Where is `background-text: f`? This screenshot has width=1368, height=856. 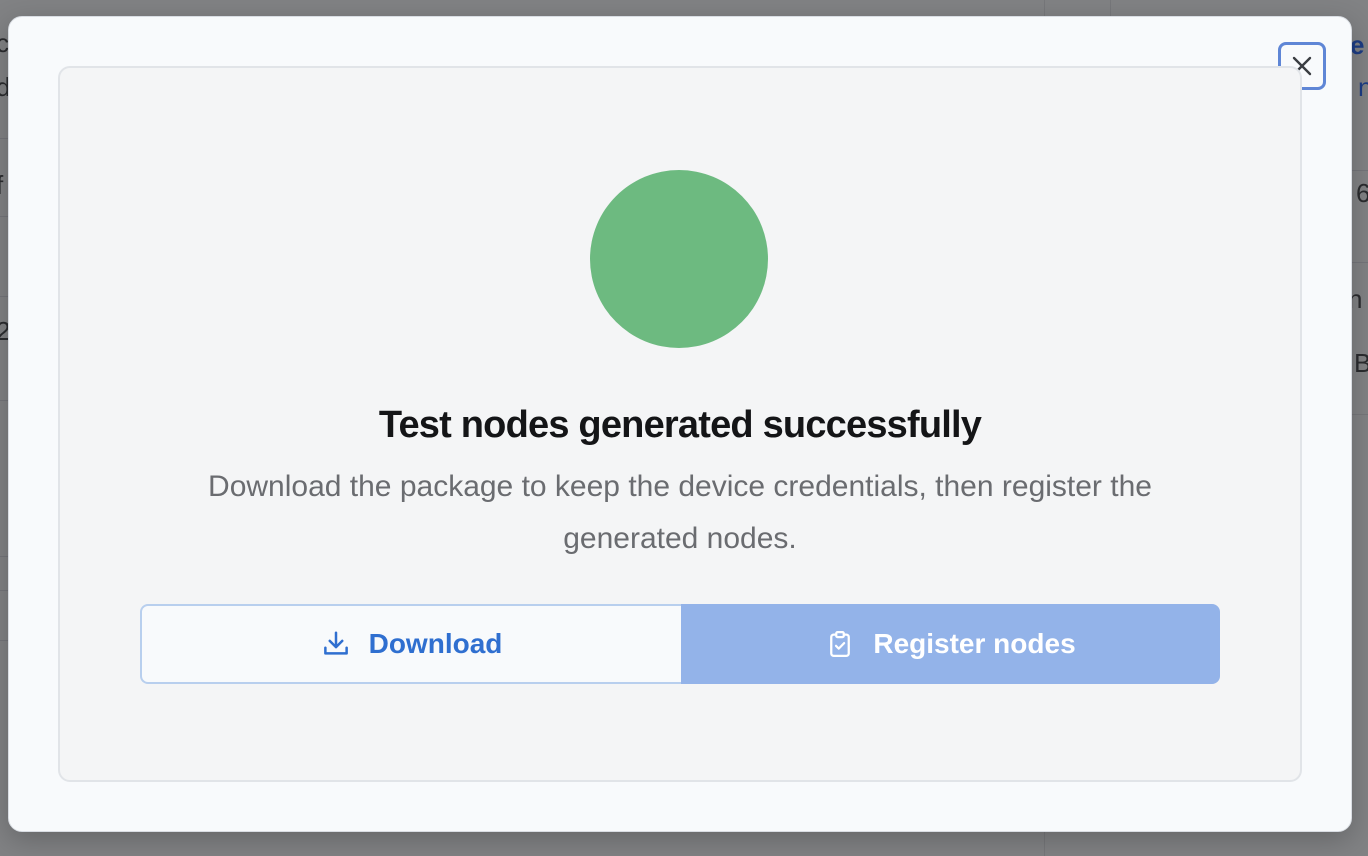
background-text: f is located at coordinates (1, 185).